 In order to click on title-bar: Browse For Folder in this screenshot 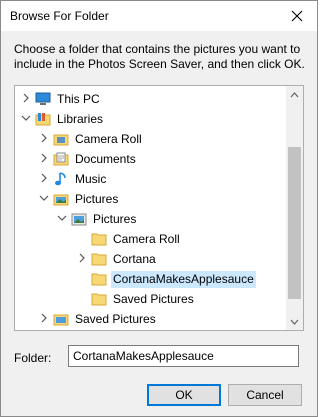, I will do `click(159, 16)`.